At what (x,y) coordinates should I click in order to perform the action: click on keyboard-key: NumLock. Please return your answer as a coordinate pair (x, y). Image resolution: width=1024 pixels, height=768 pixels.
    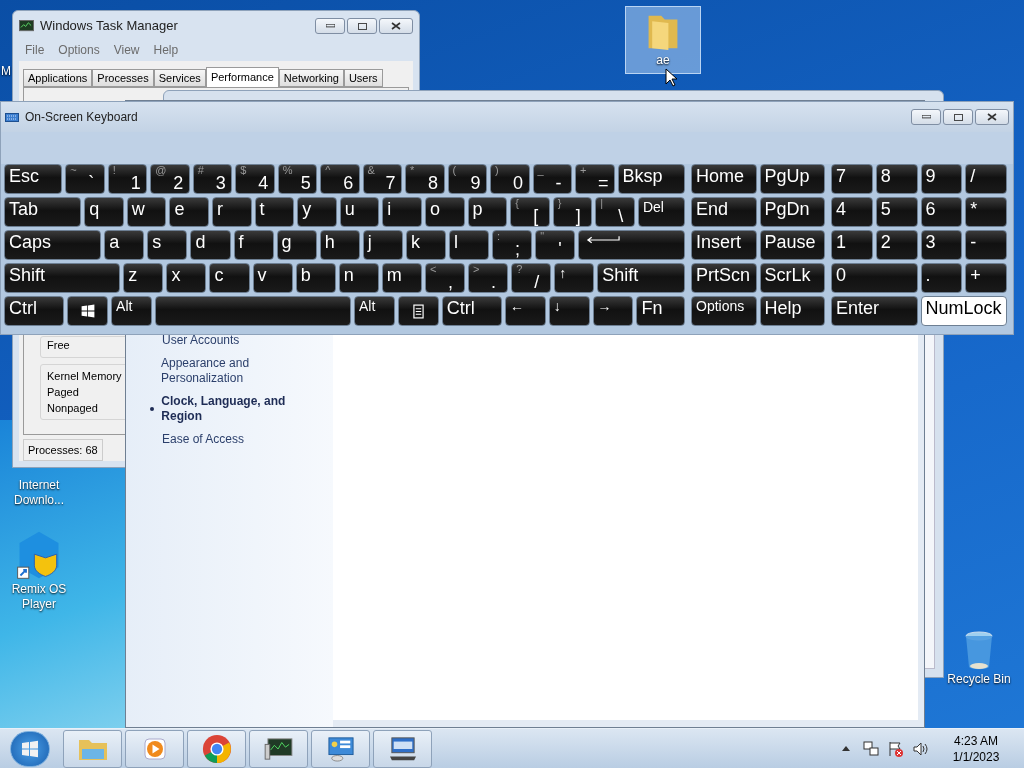
    Looking at the image, I should click on (963, 311).